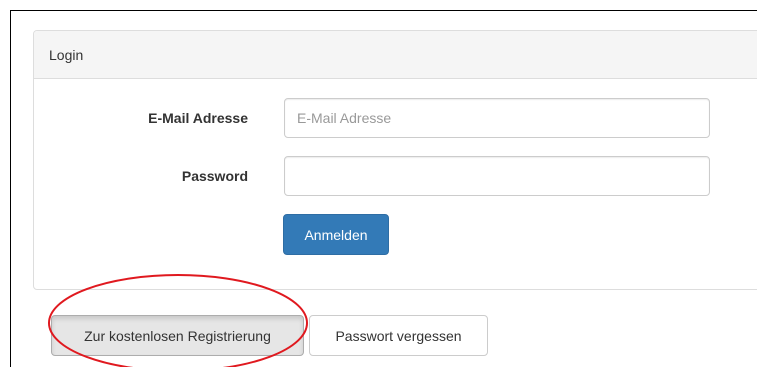 This screenshot has height=367, width=757. Describe the element at coordinates (497, 118) in the screenshot. I see `email-field` at that location.